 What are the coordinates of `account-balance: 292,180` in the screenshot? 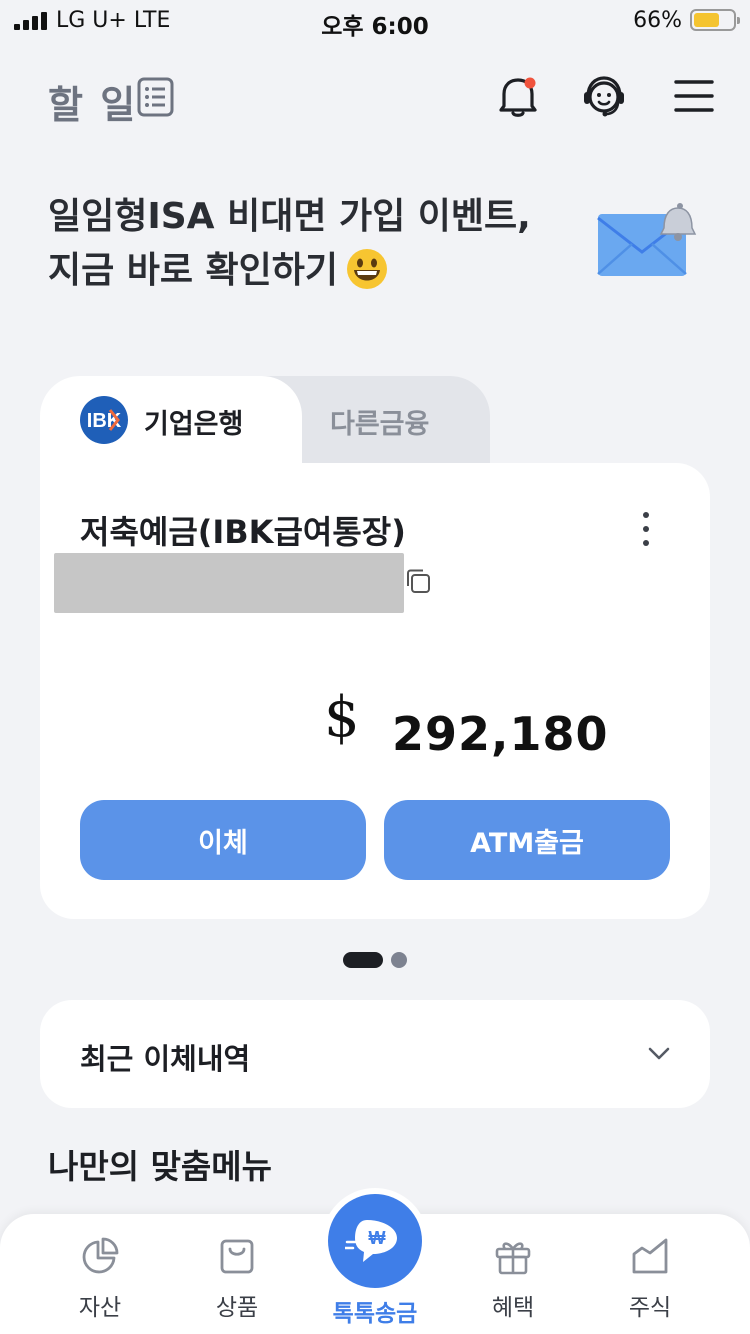 It's located at (500, 734).